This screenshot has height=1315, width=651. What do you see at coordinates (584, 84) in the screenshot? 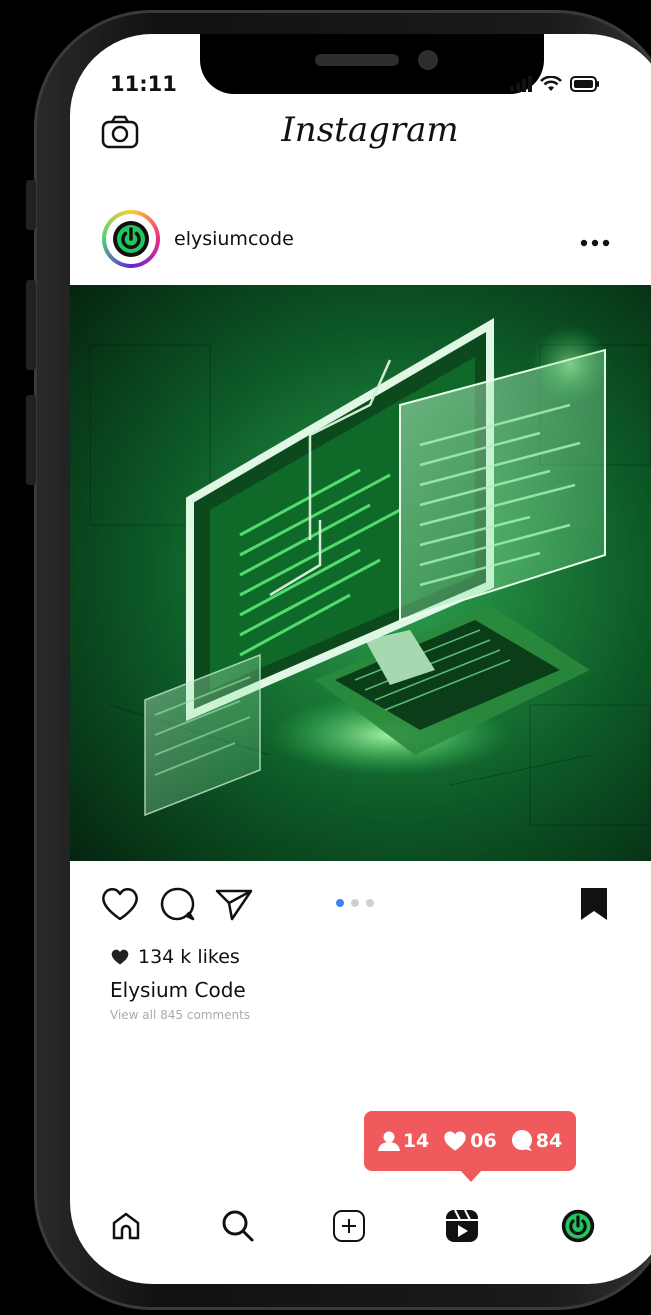
I see `battery-icon` at bounding box center [584, 84].